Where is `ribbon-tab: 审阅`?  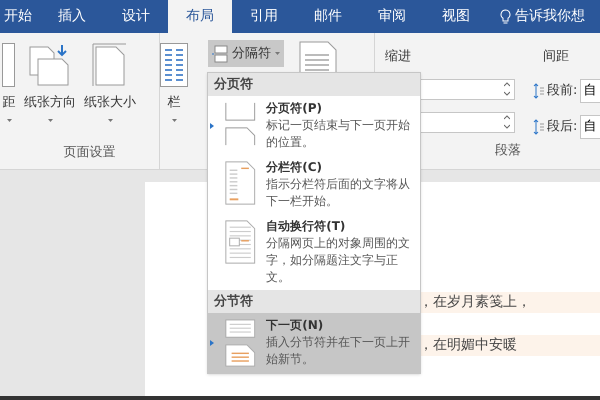 ribbon-tab: 审阅 is located at coordinates (392, 16).